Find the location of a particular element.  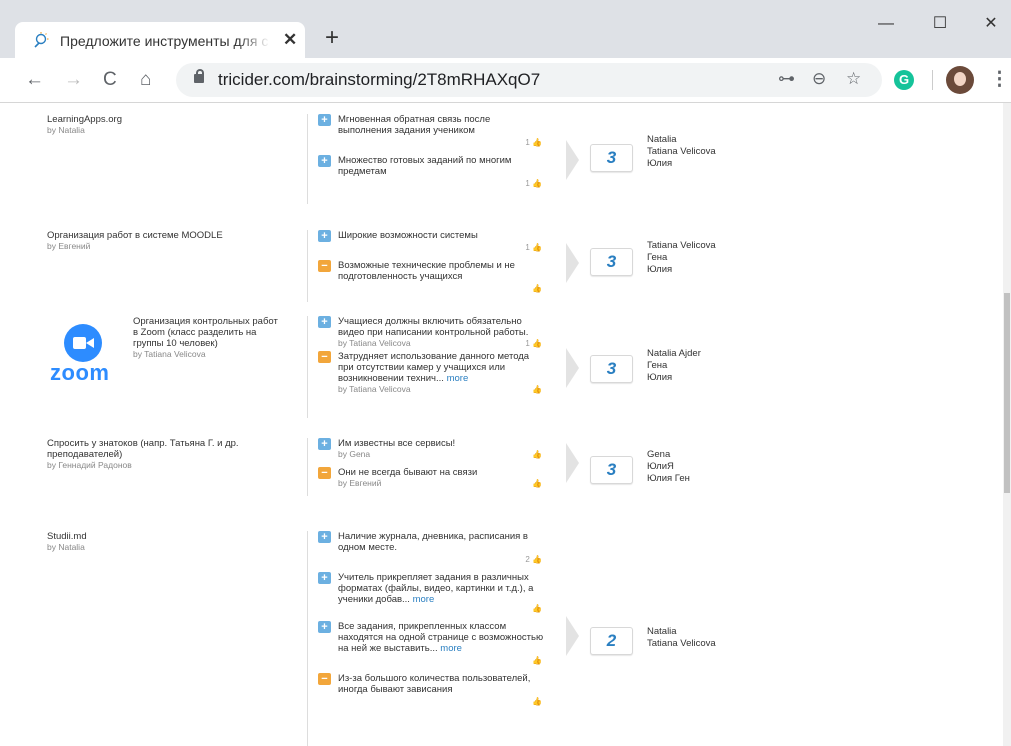

forward-icon: → is located at coordinates (73, 80).